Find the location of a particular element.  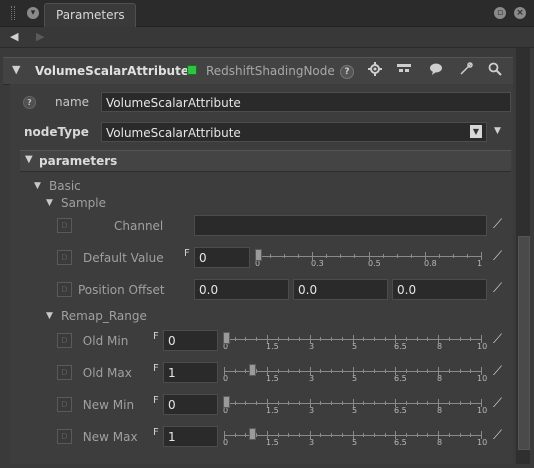

basic-expand-icon: ▼ is located at coordinates (37, 186).